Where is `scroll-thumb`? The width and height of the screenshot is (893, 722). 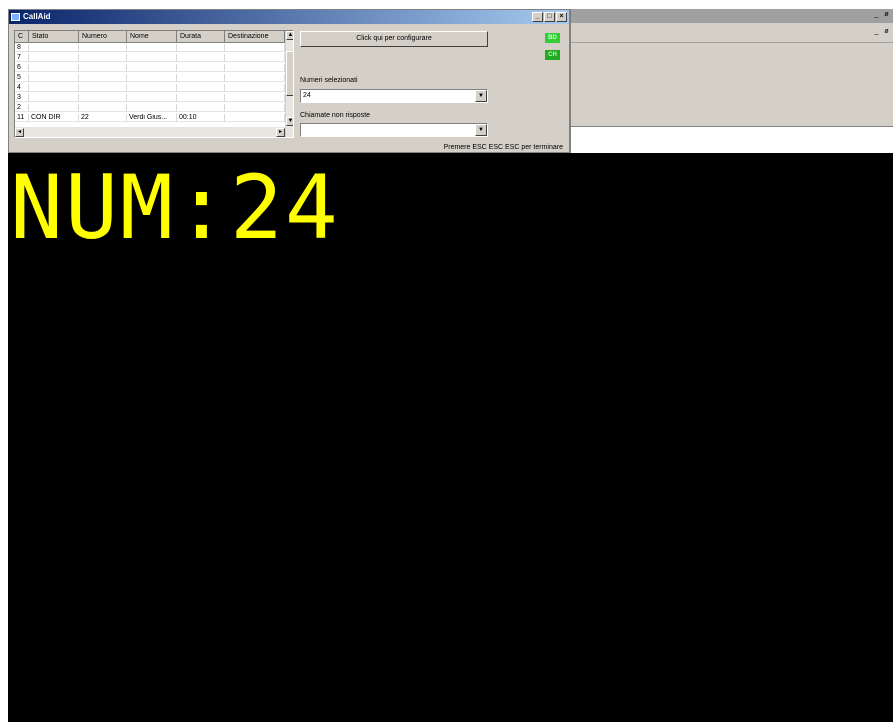 scroll-thumb is located at coordinates (289, 73).